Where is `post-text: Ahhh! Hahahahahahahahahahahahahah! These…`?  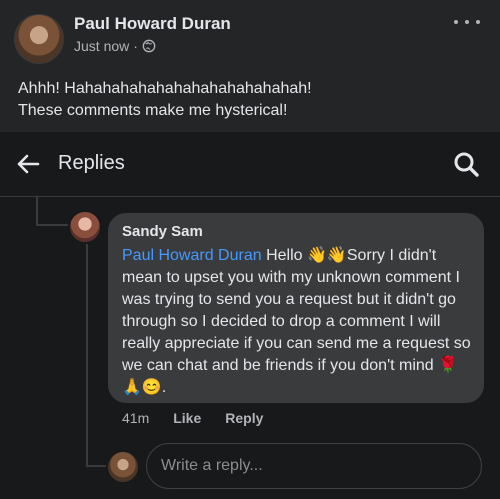 post-text: Ahhh! Hahahahahahahahahahahahahah! These… is located at coordinates (248, 100).